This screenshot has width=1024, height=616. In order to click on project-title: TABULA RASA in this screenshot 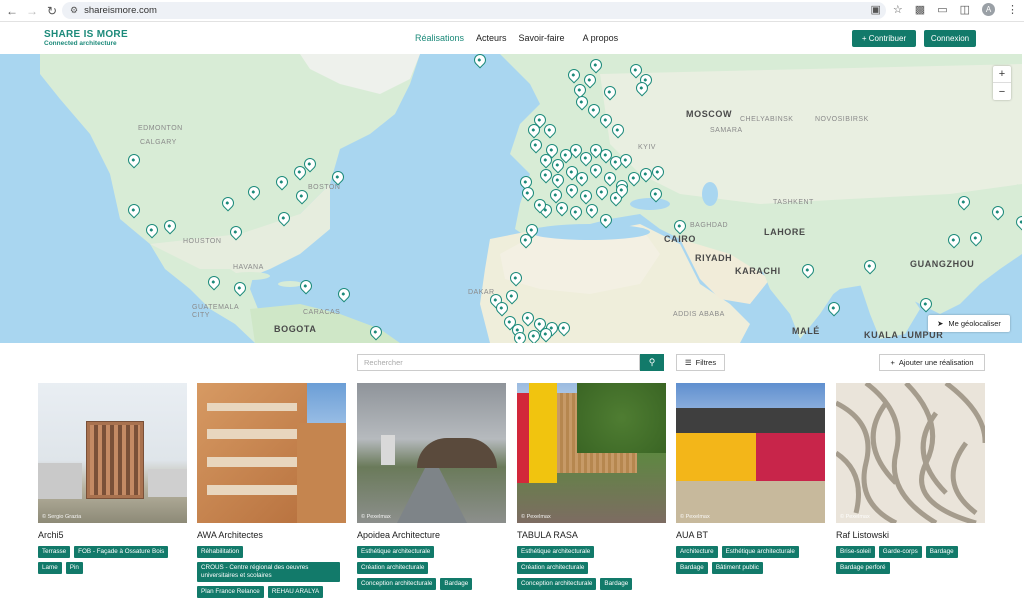, I will do `click(591, 536)`.